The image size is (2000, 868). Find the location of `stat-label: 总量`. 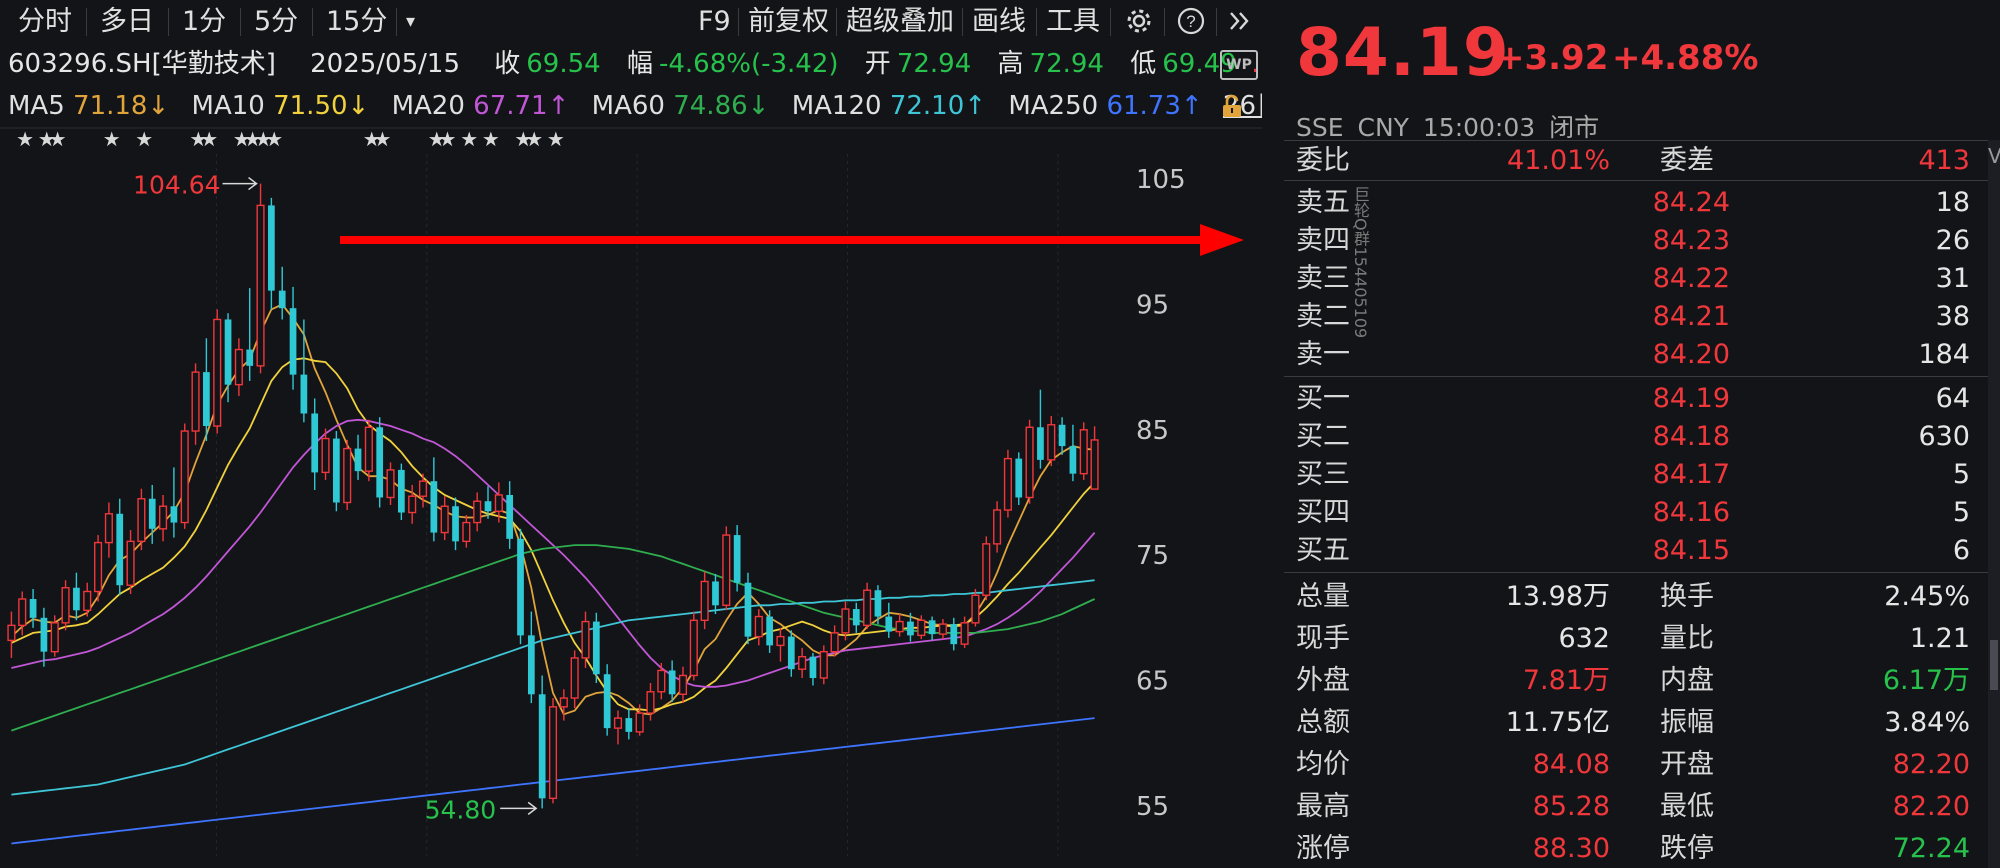

stat-label: 总量 is located at coordinates (1323, 596).